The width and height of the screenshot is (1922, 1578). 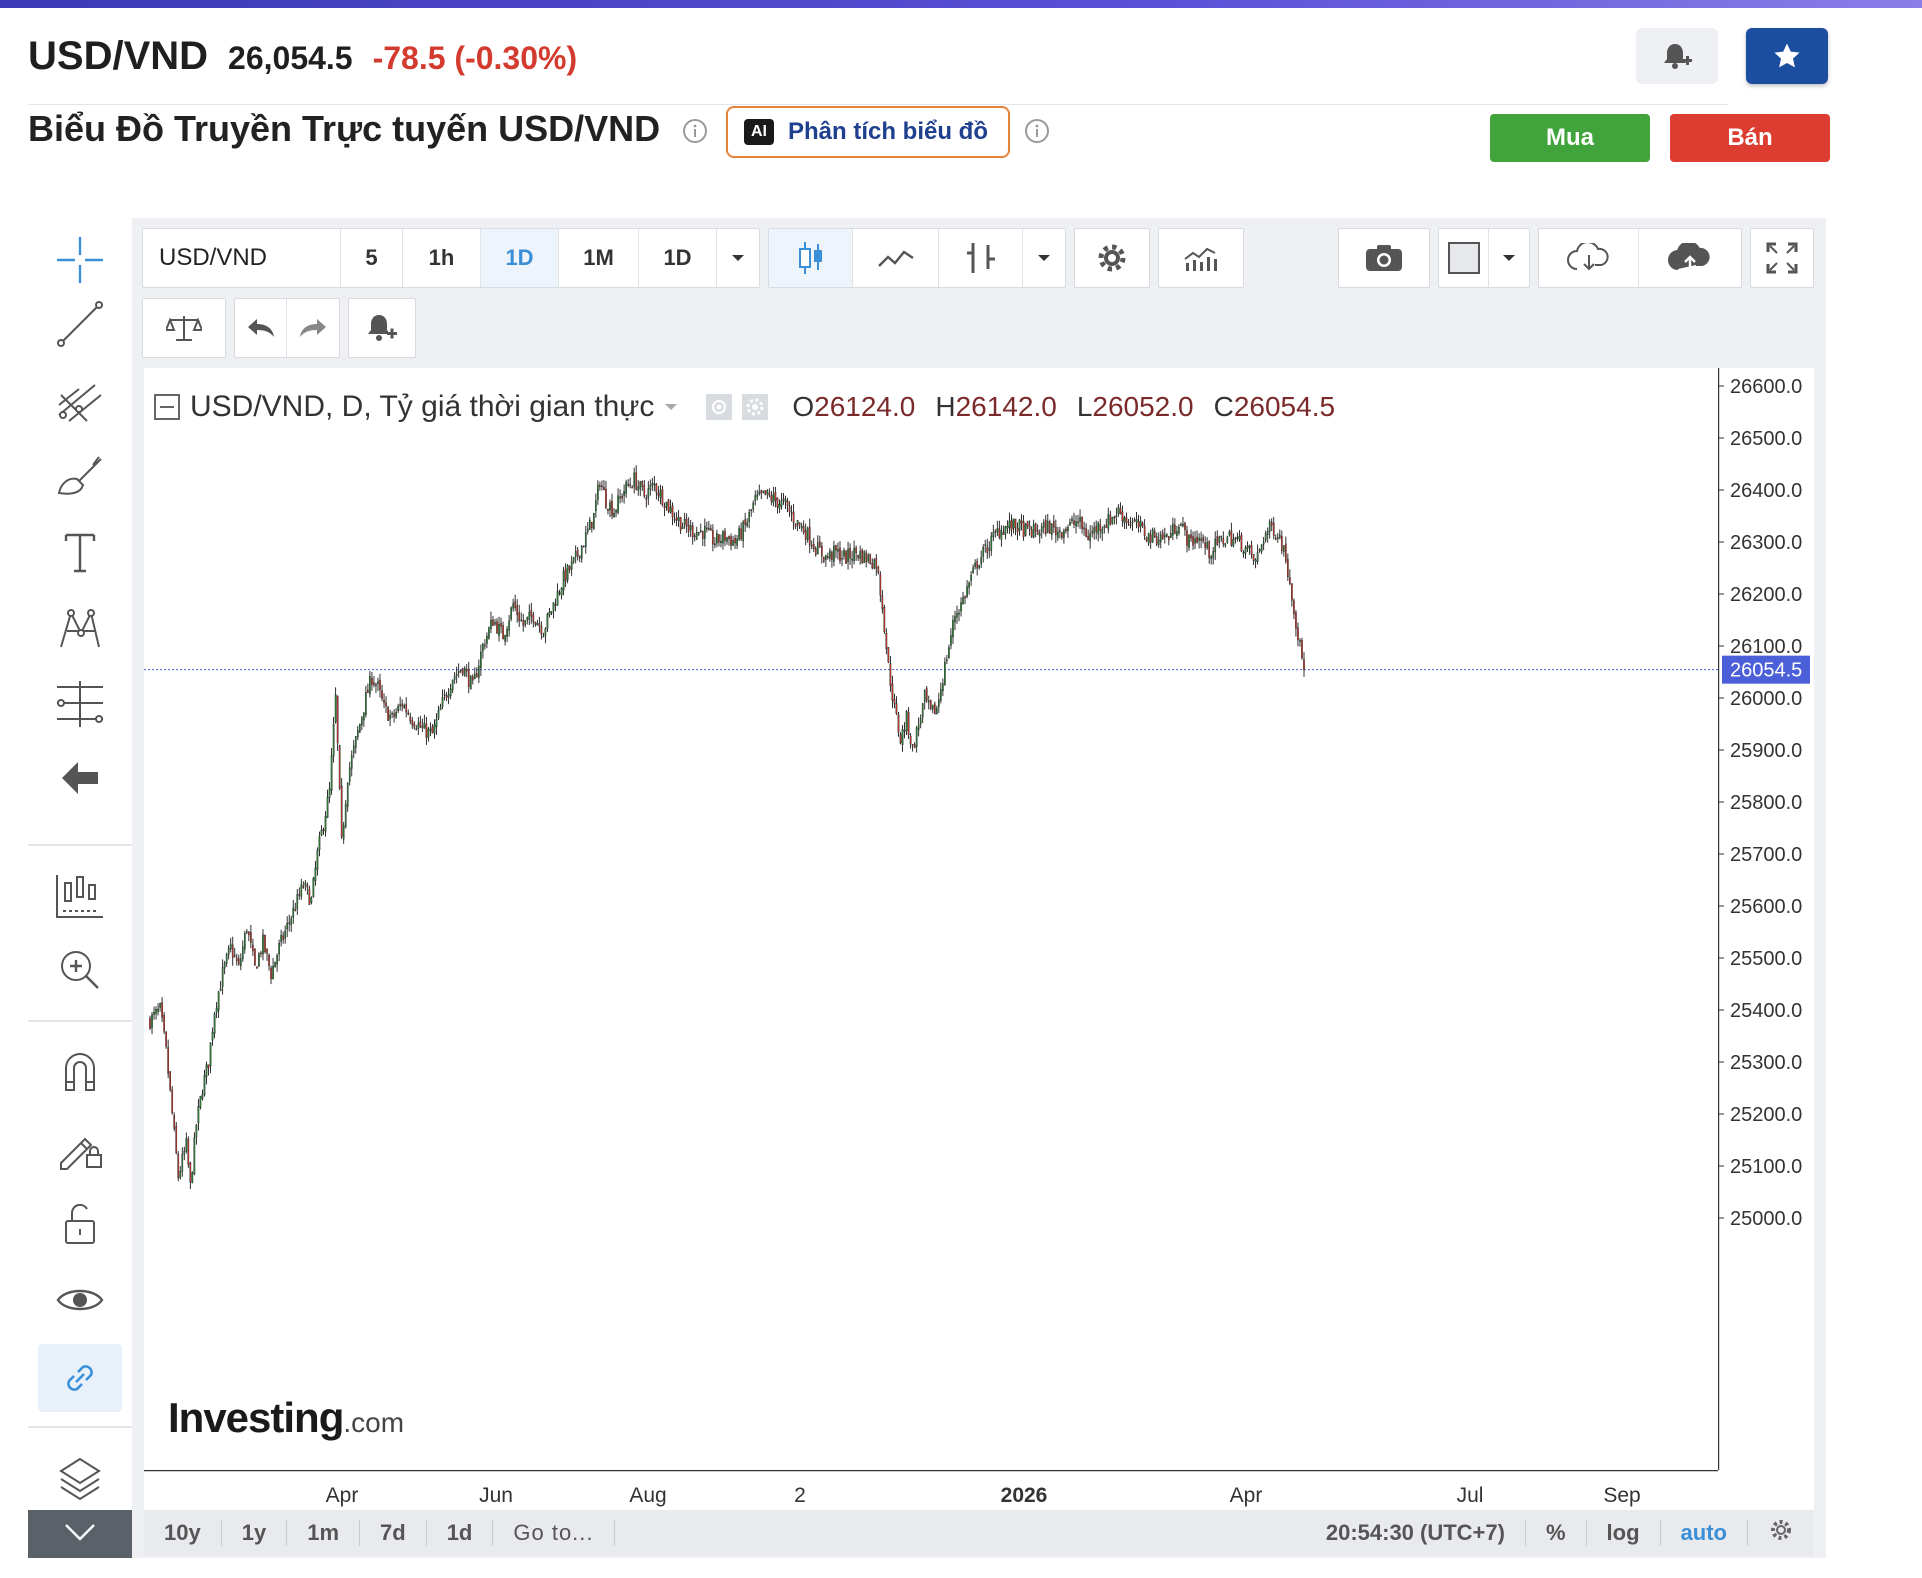 I want to click on log-toggle: log, so click(x=1624, y=1533).